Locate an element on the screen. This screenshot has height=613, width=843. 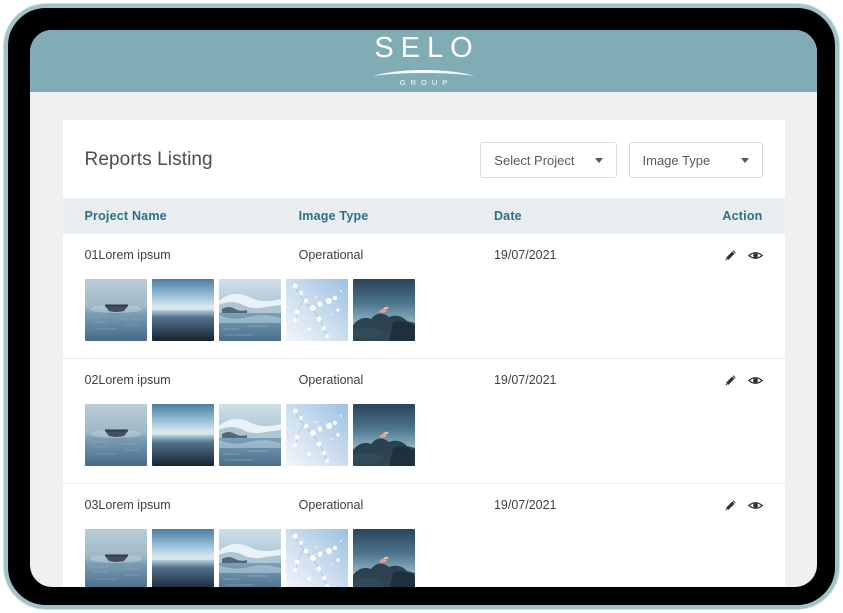
cell-project-name: 02Lorem ipsum is located at coordinates (127, 380).